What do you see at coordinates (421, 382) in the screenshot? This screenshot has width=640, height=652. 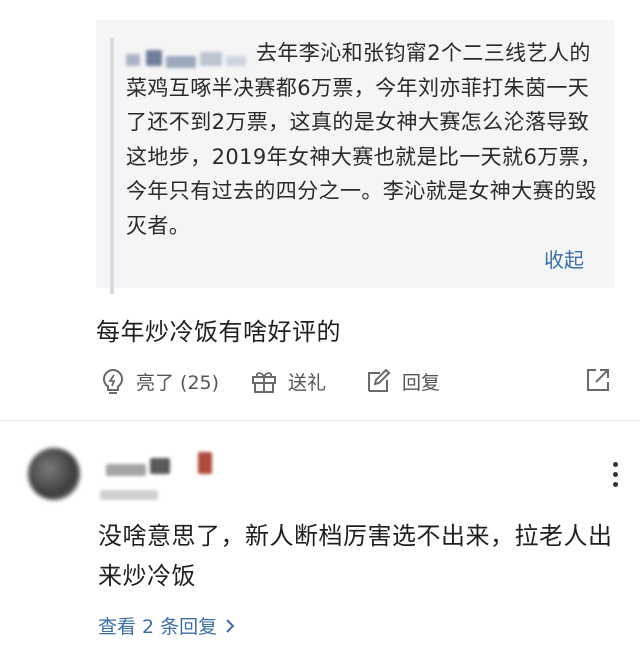 I see `reply-label: 回复` at bounding box center [421, 382].